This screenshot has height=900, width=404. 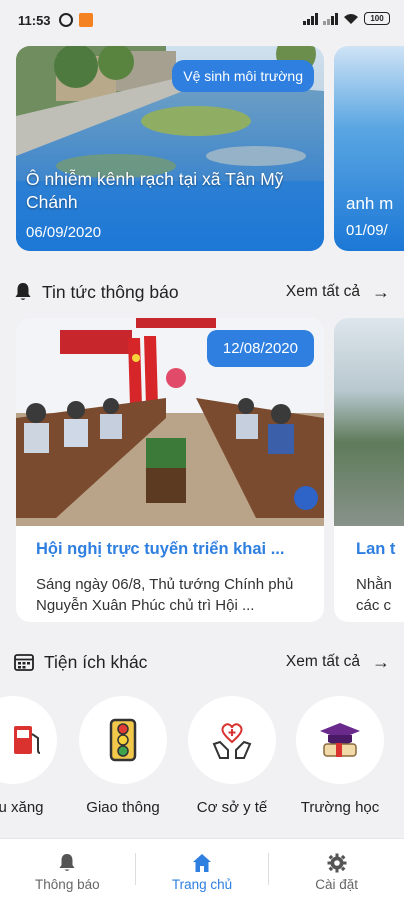 I want to click on status-indicators: 100, so click(x=346, y=18).